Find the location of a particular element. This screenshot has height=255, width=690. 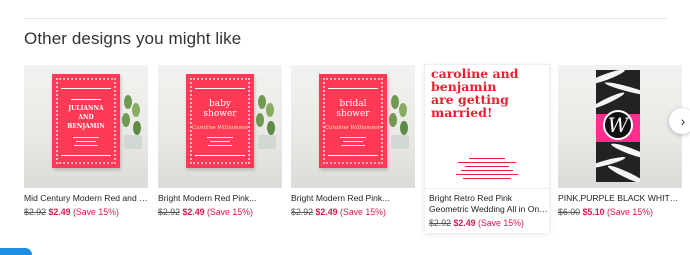

invitation-card-art: baby shower Caroline Williamson is located at coordinates (220, 121).